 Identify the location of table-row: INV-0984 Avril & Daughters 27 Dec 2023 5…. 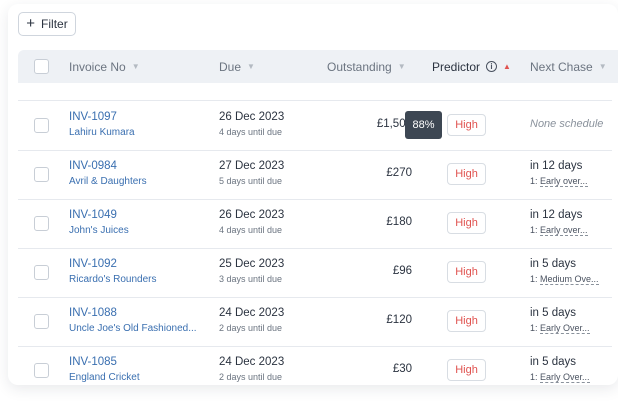
(315, 175).